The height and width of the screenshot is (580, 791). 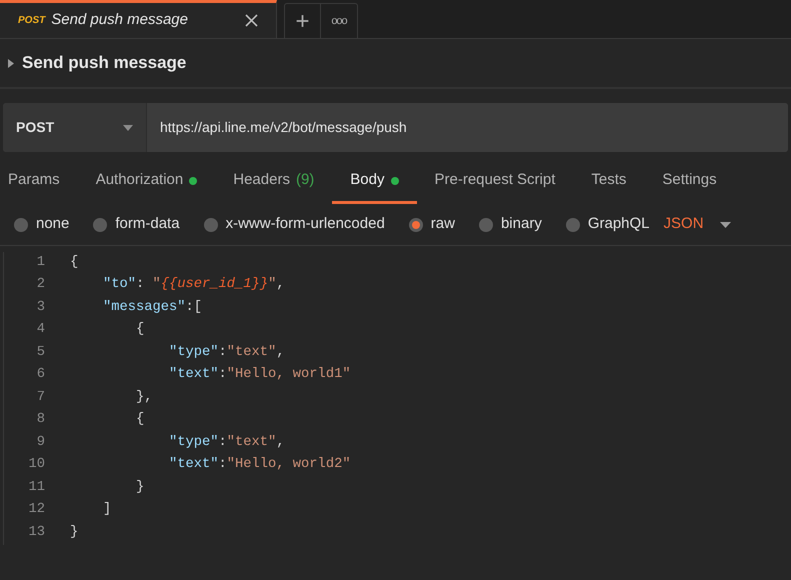 I want to click on method-dropdown: POST, so click(x=75, y=127).